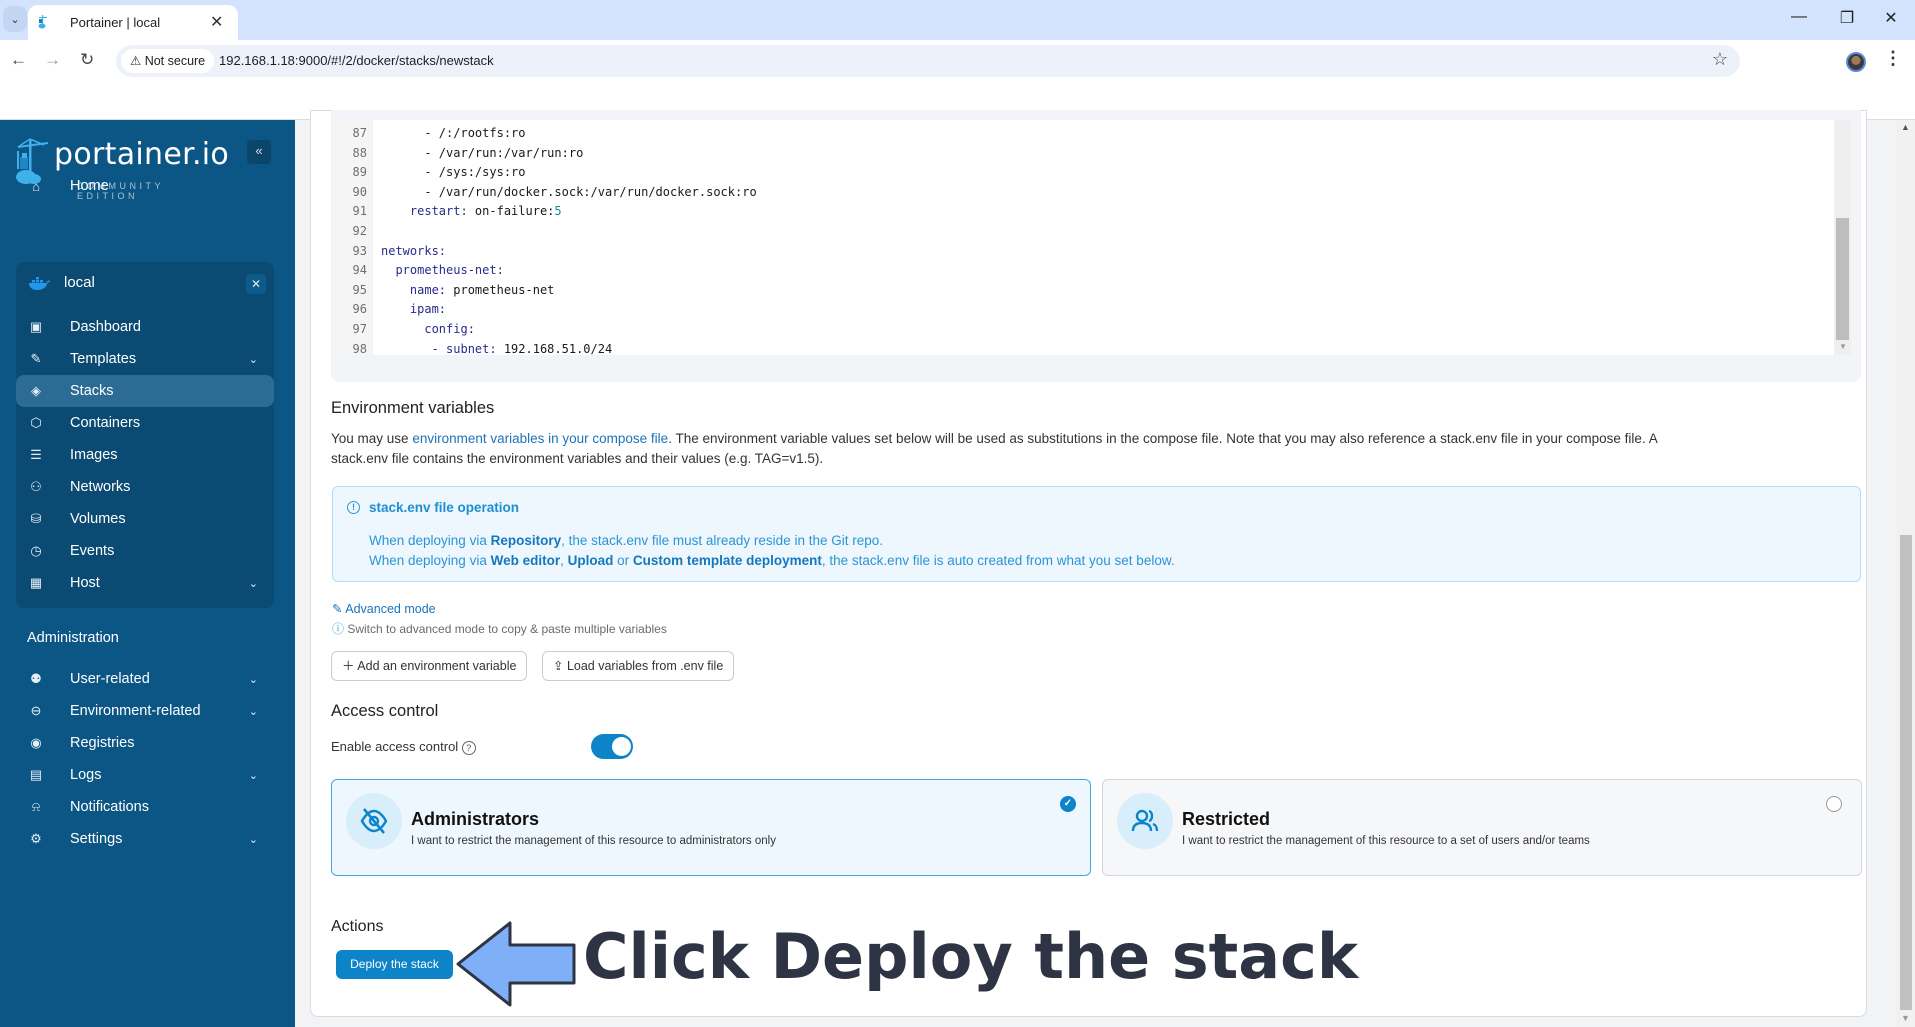 The image size is (1915, 1027). What do you see at coordinates (168, 61) in the screenshot?
I see `security-indicator: ⚠ Not secure` at bounding box center [168, 61].